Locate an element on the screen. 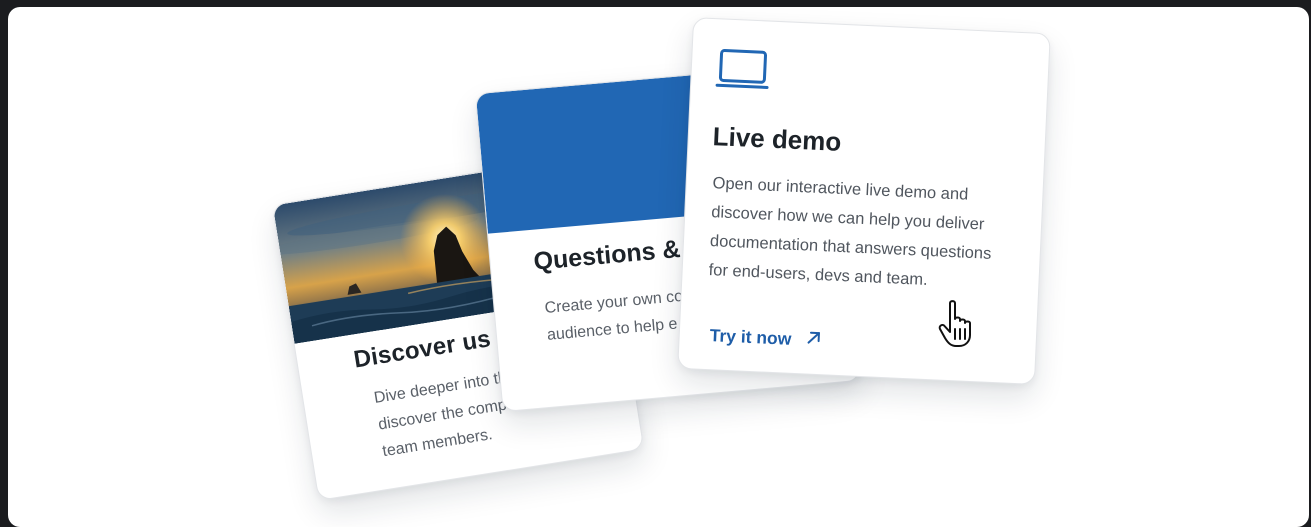  card-title: Questions & is located at coordinates (607, 255).